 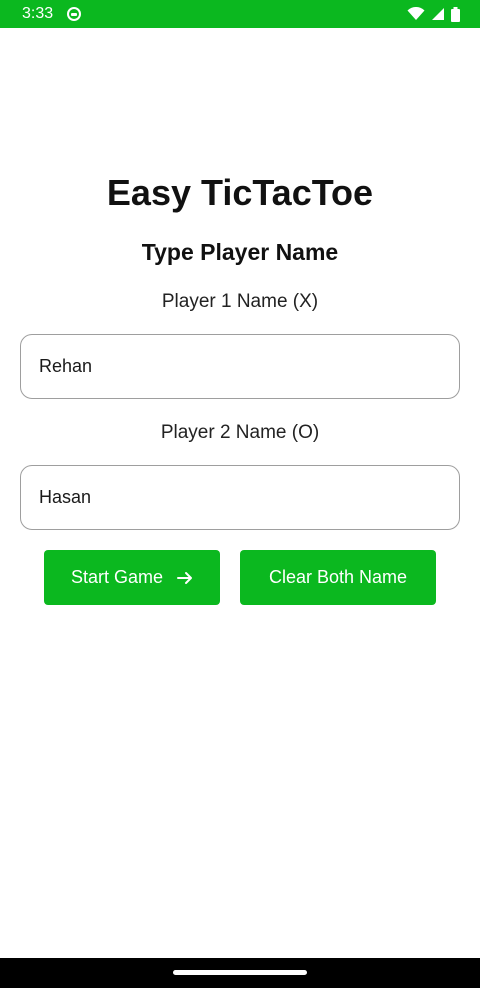 I want to click on player1-label: Player 1 Name (X), so click(x=240, y=301).